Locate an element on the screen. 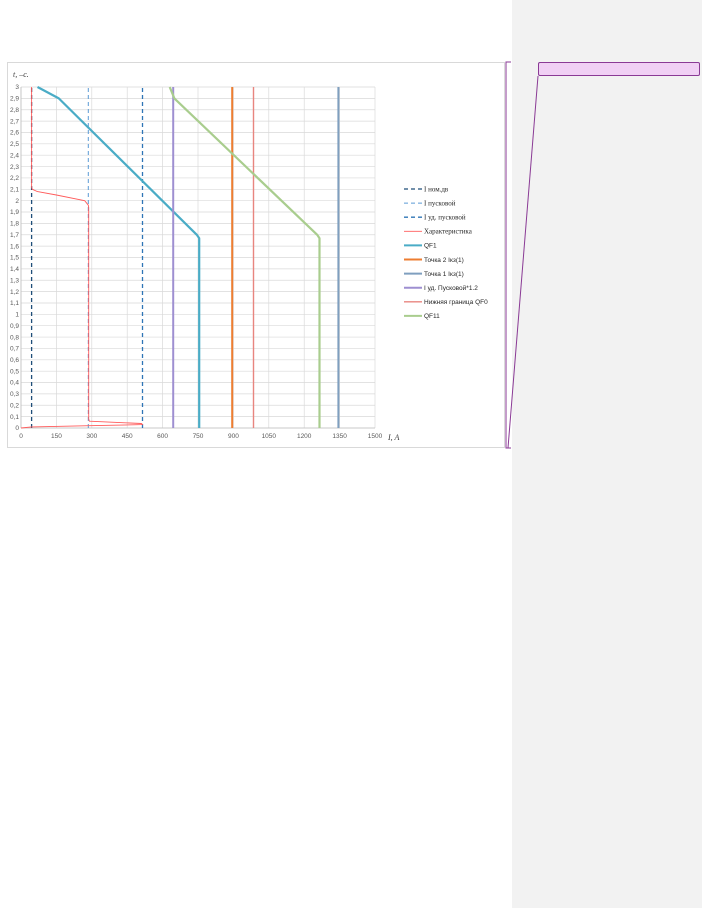  y-tick-label: 0,9 is located at coordinates (14, 326).